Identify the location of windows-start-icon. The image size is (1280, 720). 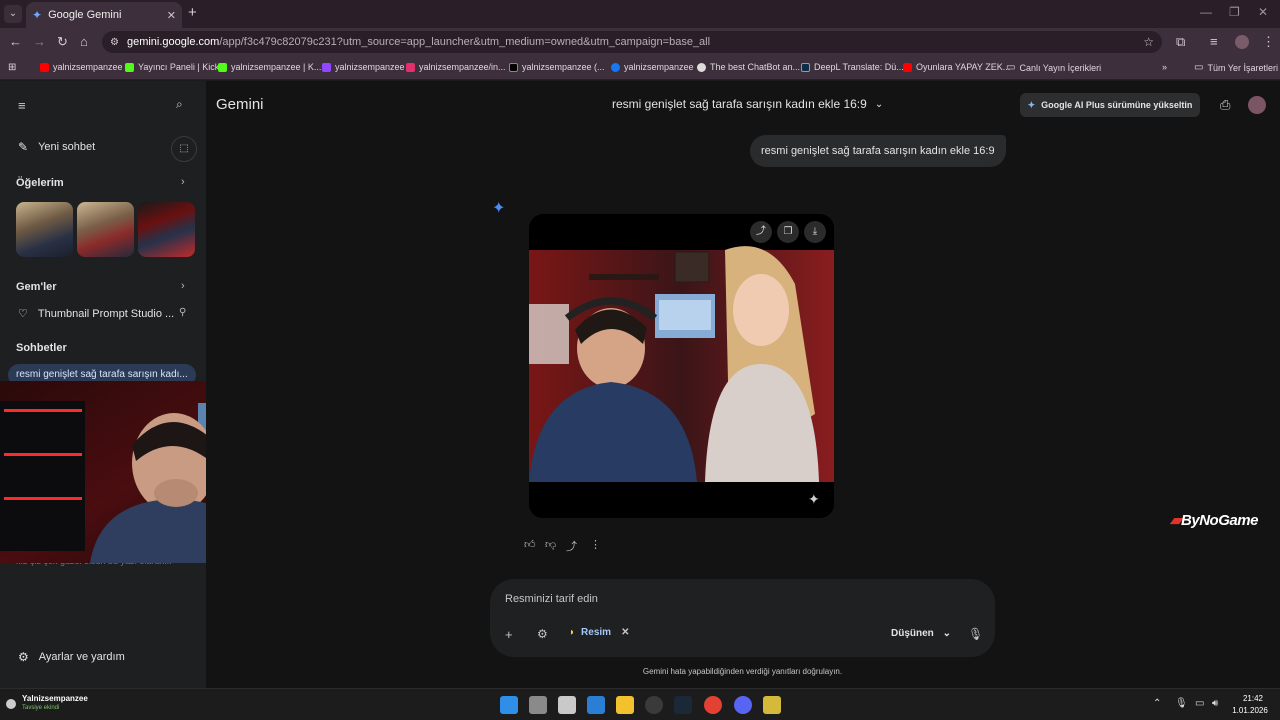
(509, 705).